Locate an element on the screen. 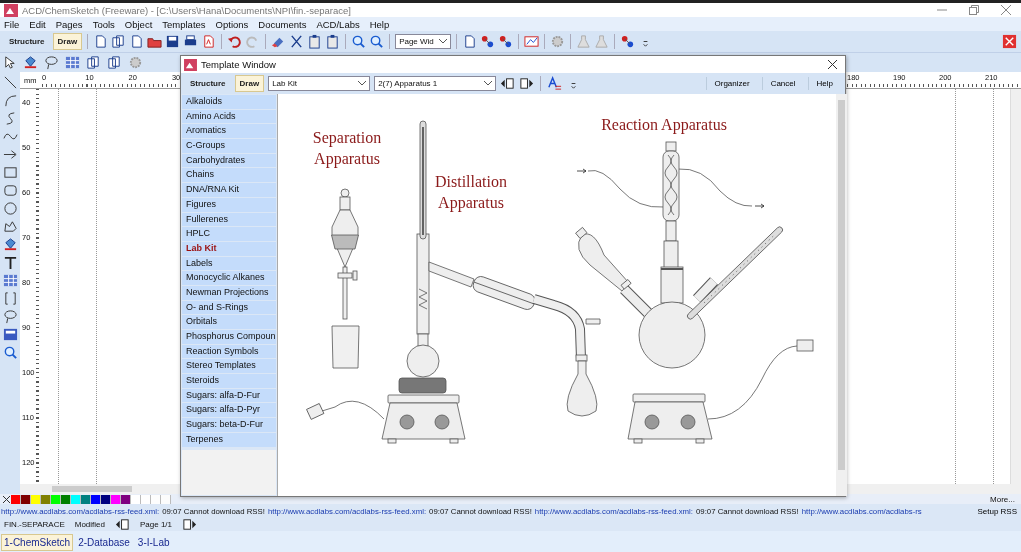 The height and width of the screenshot is (552, 1021). zoom-icon is located at coordinates (10, 352).